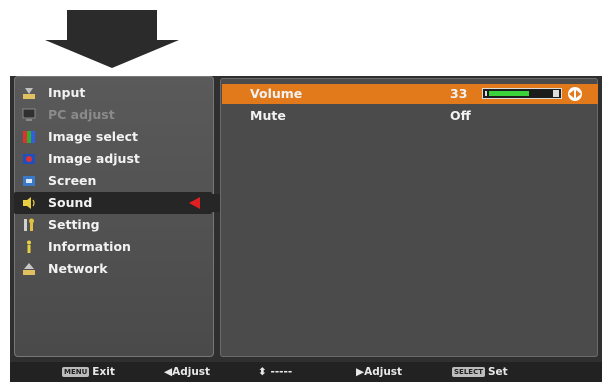  What do you see at coordinates (262, 372) in the screenshot?
I see `up-down-icon: ⬍` at bounding box center [262, 372].